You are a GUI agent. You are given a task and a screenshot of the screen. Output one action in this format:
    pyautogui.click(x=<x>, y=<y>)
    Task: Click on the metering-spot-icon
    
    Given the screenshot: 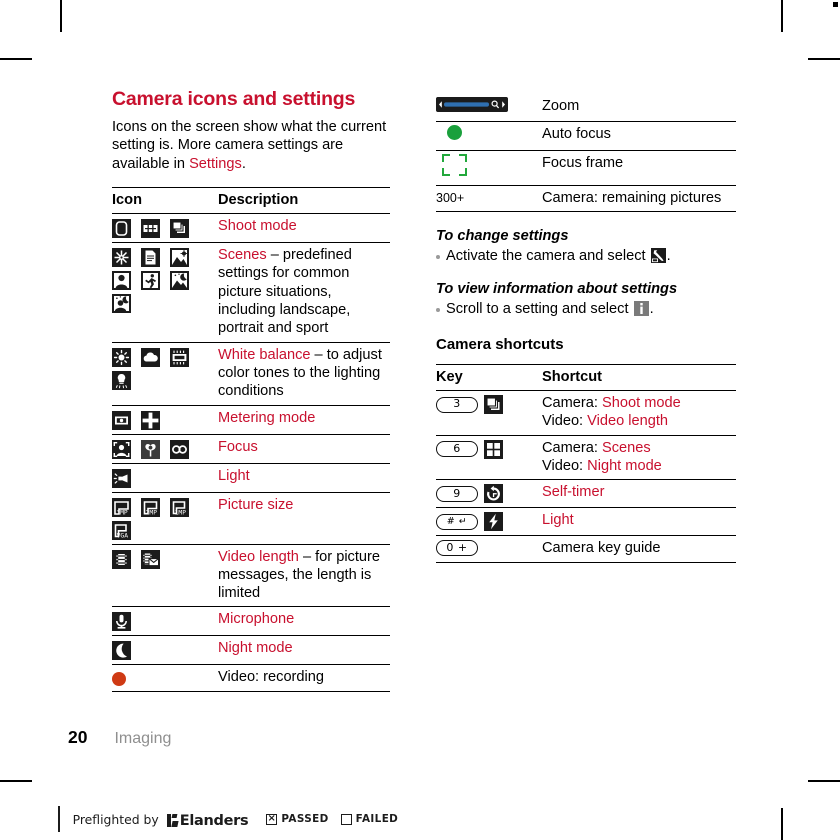 What is the action you would take?
    pyautogui.click(x=121, y=420)
    